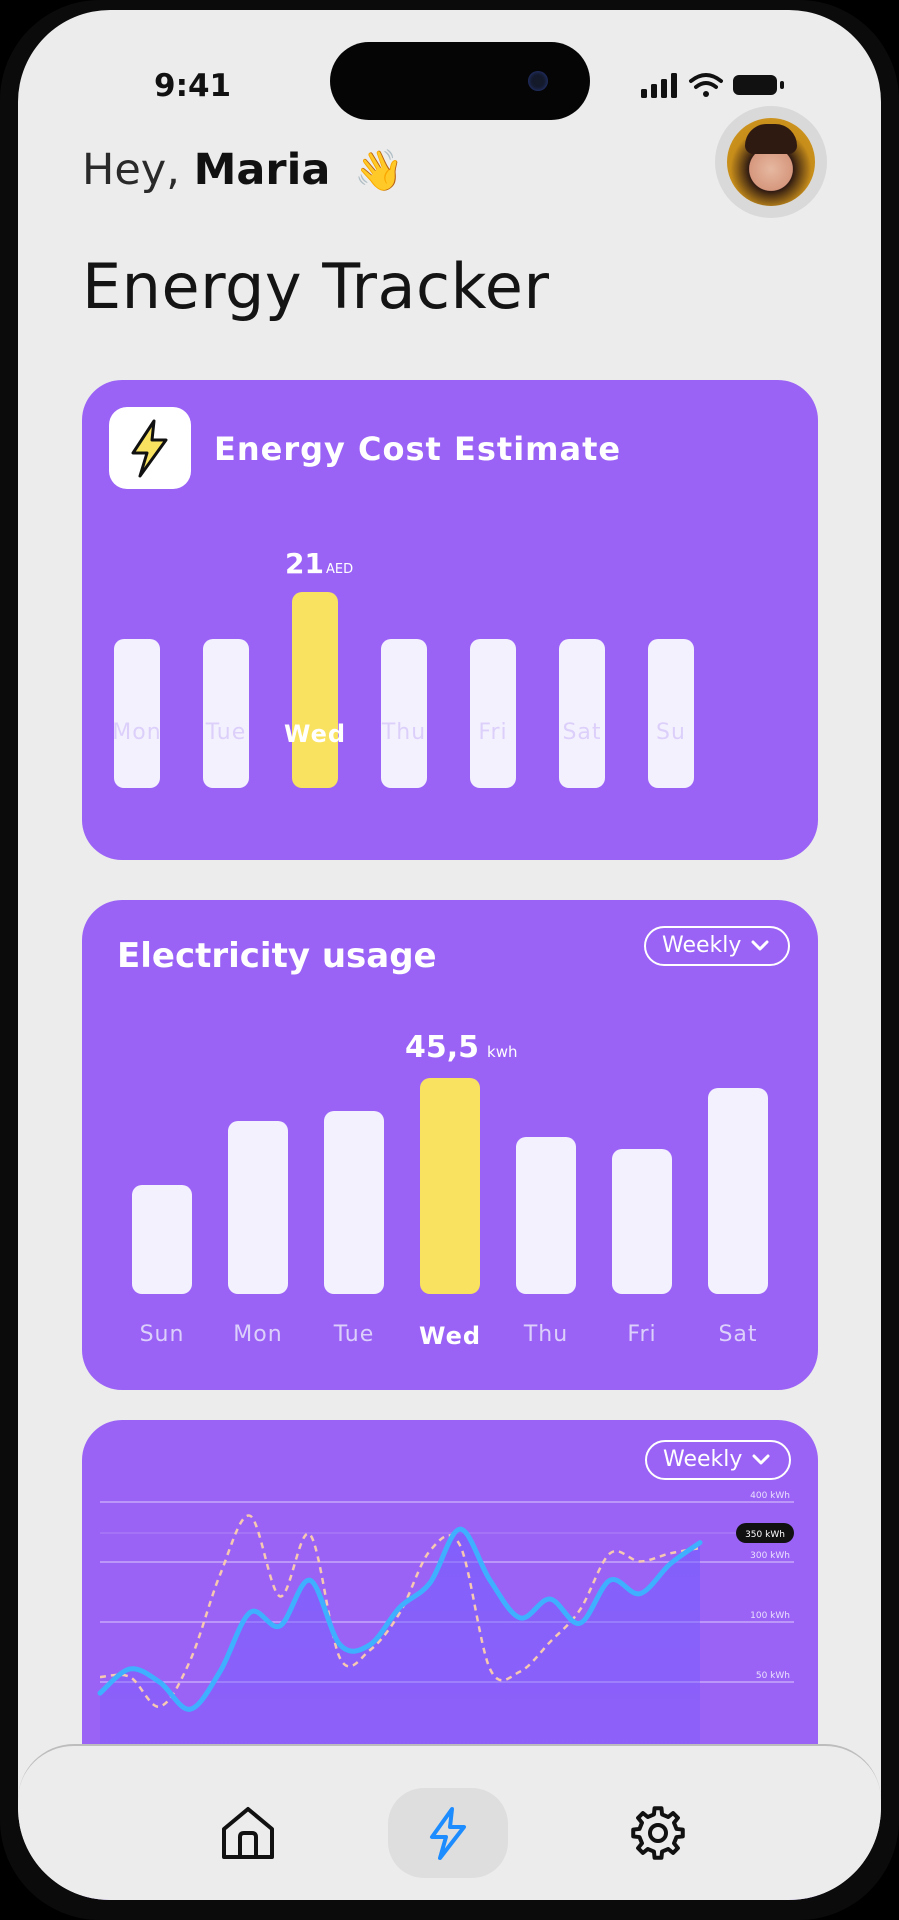  I want to click on status-icons, so click(712, 85).